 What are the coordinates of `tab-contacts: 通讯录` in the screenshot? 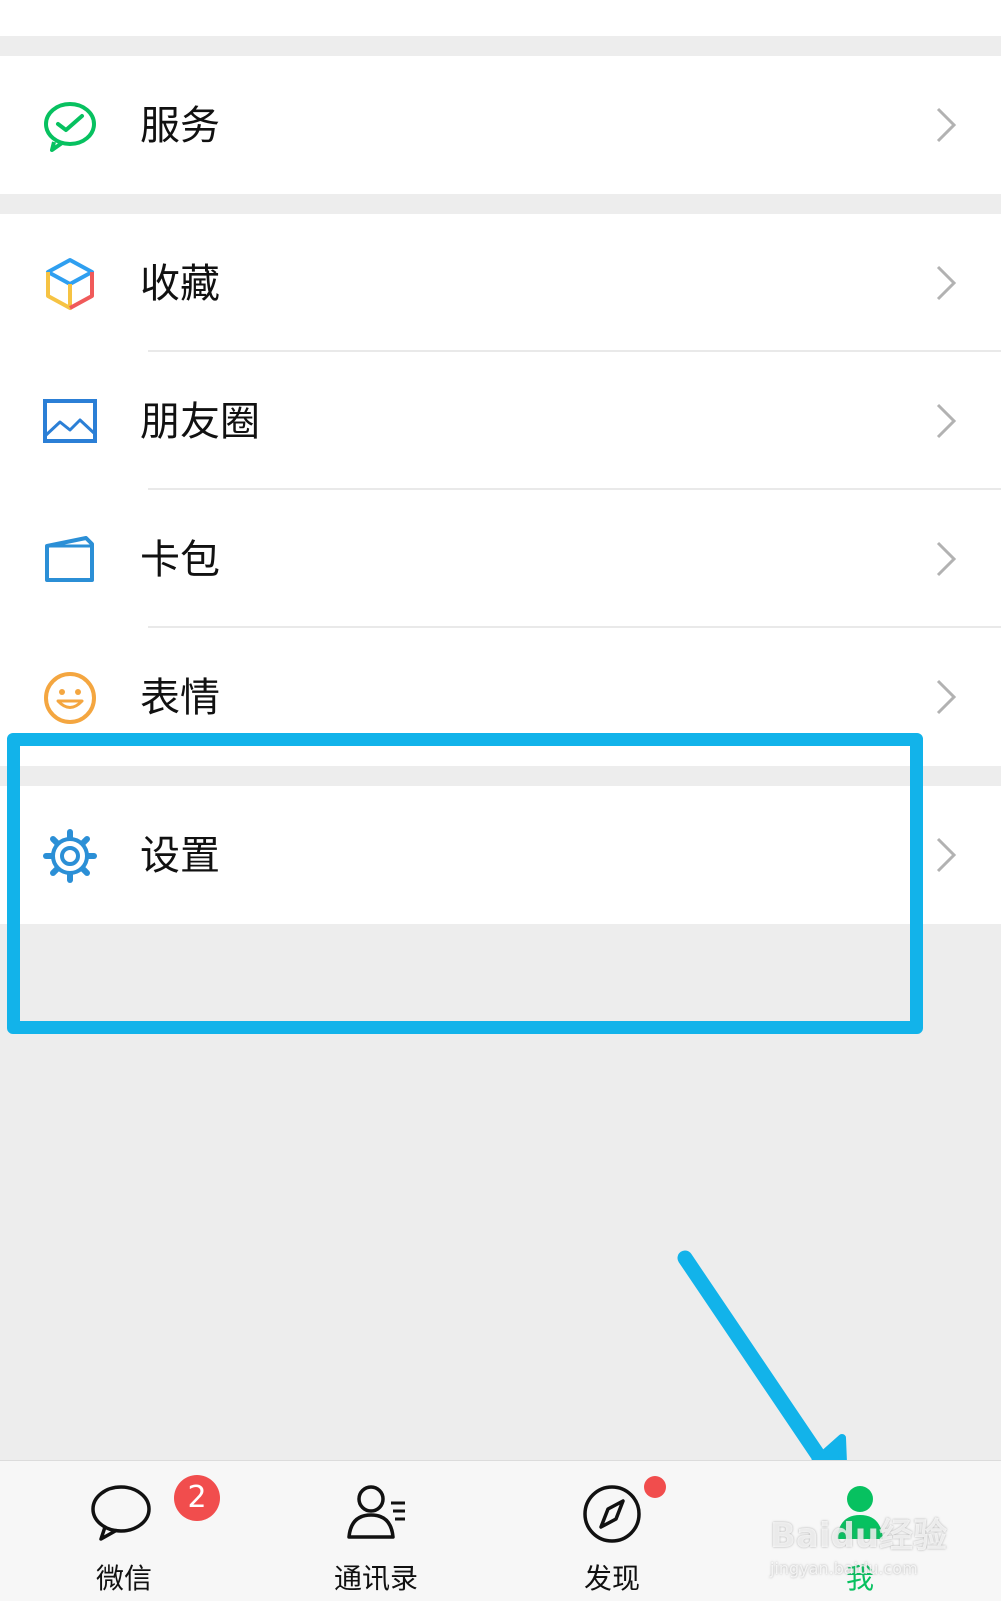 It's located at (376, 1531).